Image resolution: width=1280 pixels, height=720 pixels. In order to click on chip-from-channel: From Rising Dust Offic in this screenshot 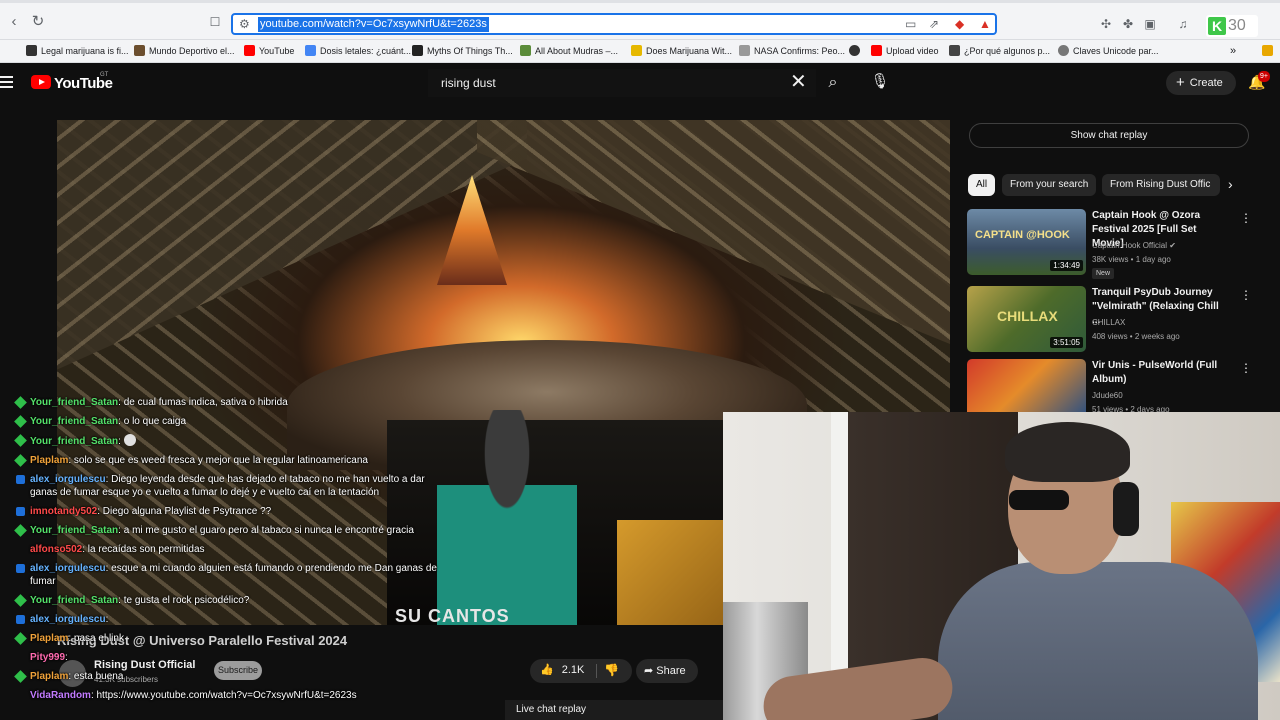, I will do `click(1161, 185)`.